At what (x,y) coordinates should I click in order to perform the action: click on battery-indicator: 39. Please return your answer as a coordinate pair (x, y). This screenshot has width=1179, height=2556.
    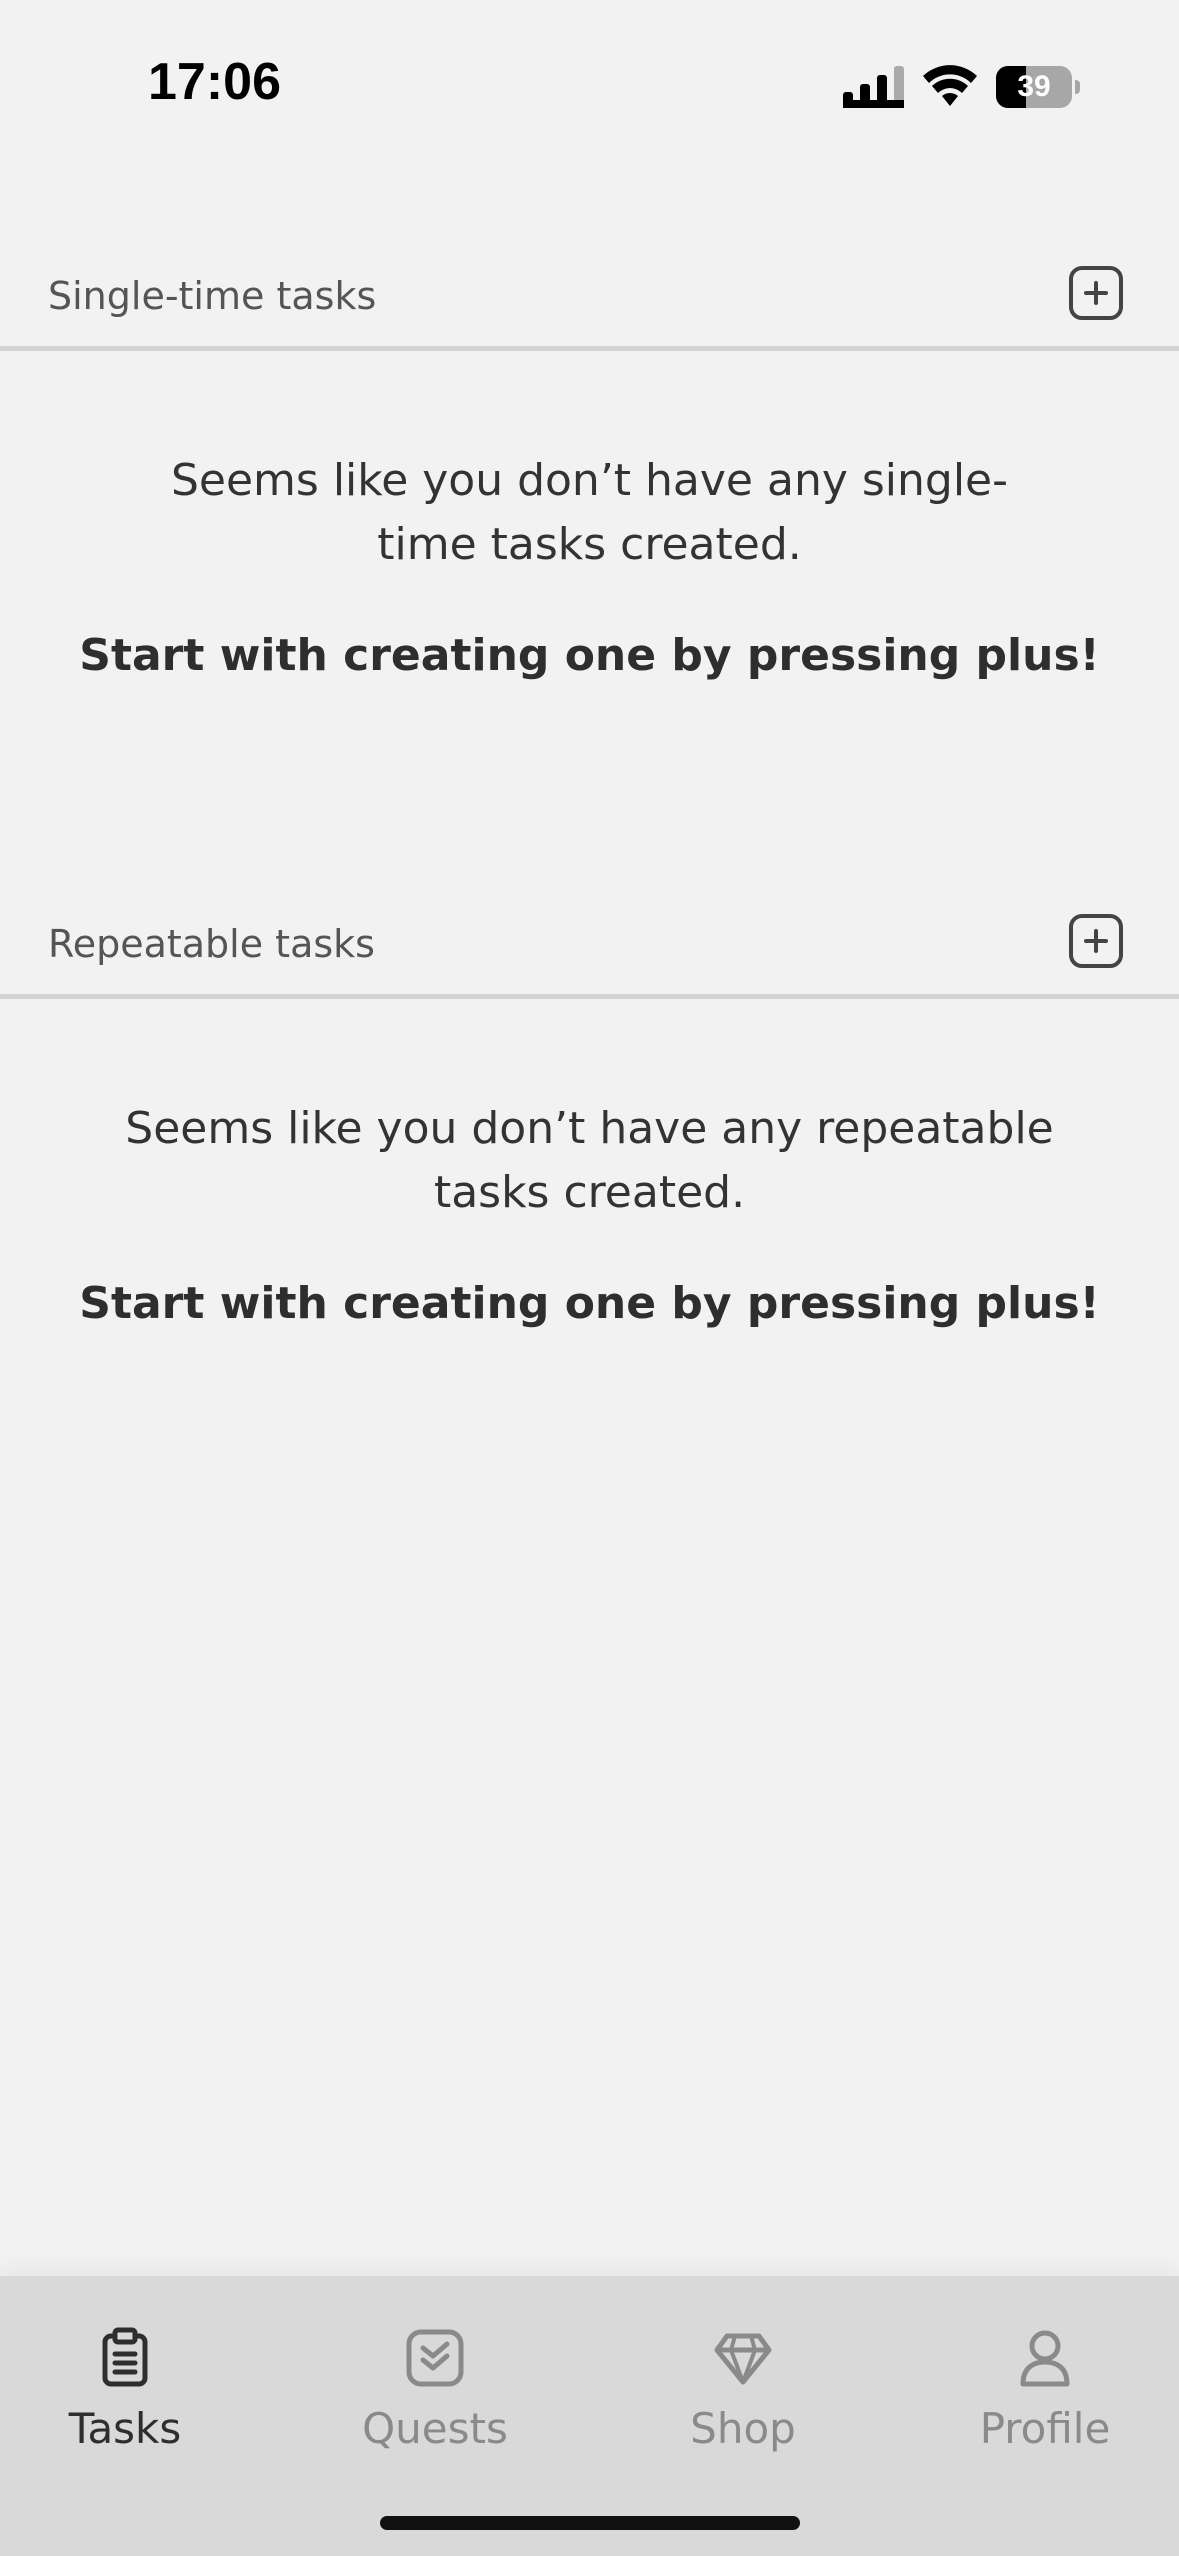
    Looking at the image, I should click on (1038, 87).